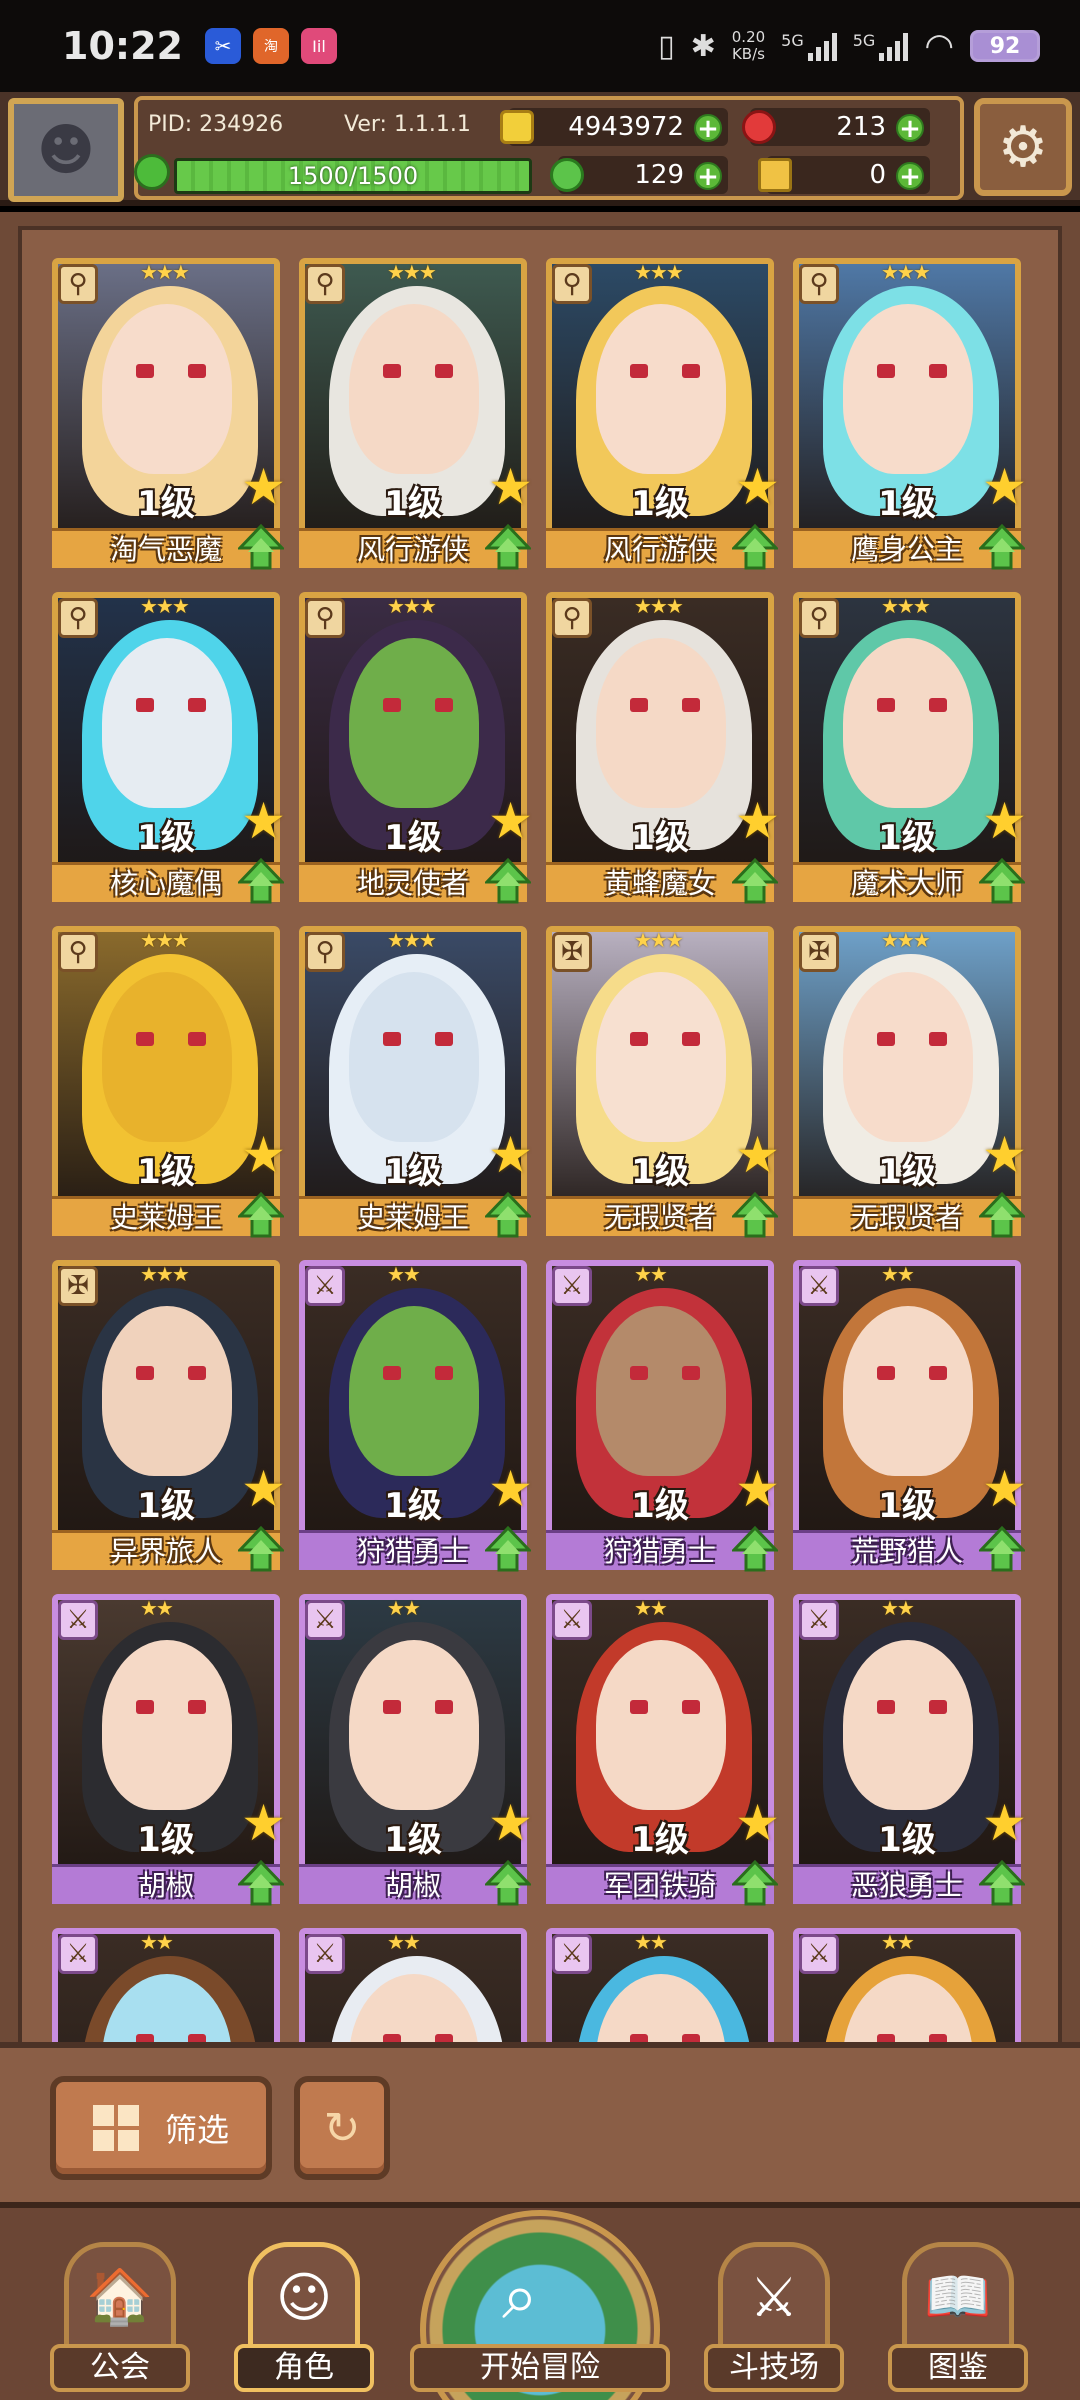 The width and height of the screenshot is (1080, 2400). I want to click on hero-card: ⚲ ★★★ 1级 黄蜂魔女 ★, so click(663, 748).